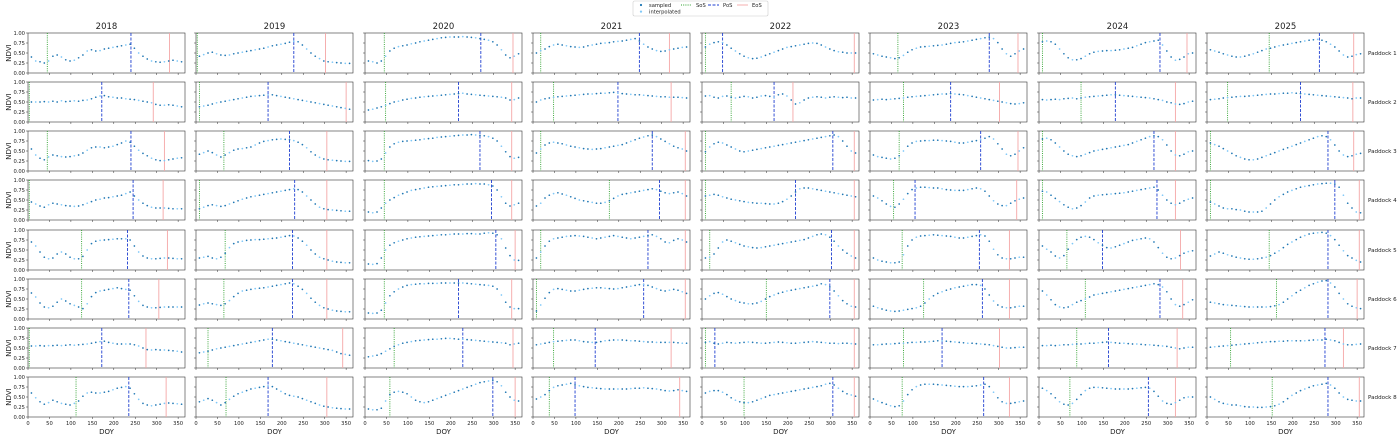  I want to click on x-tick-label: 250, so click(640, 424).